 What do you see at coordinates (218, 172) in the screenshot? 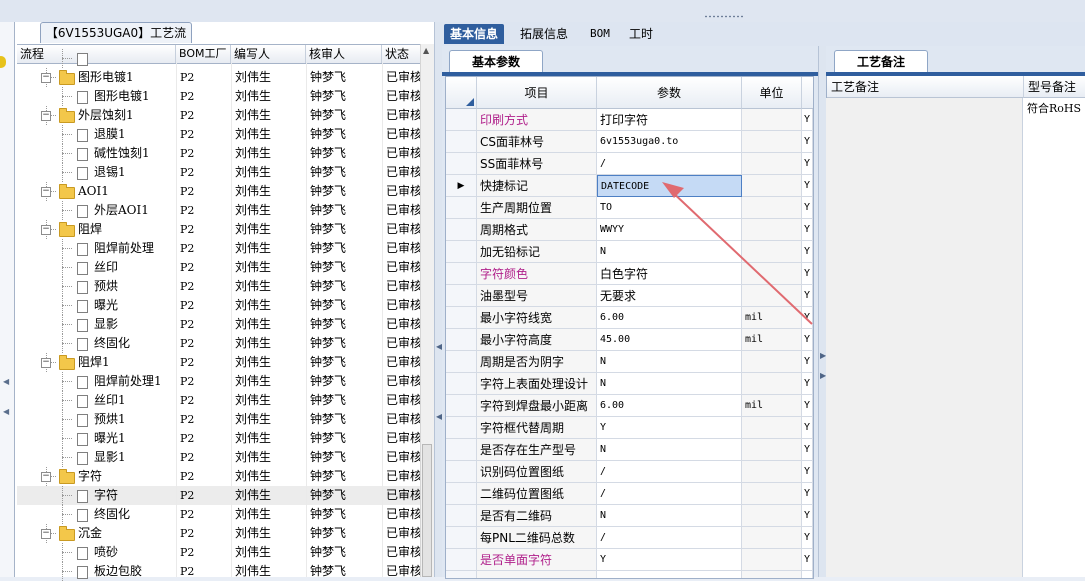
I see `tree-row: 退锡1 P2 刘伟生 钟梦飞 已审核` at bounding box center [218, 172].